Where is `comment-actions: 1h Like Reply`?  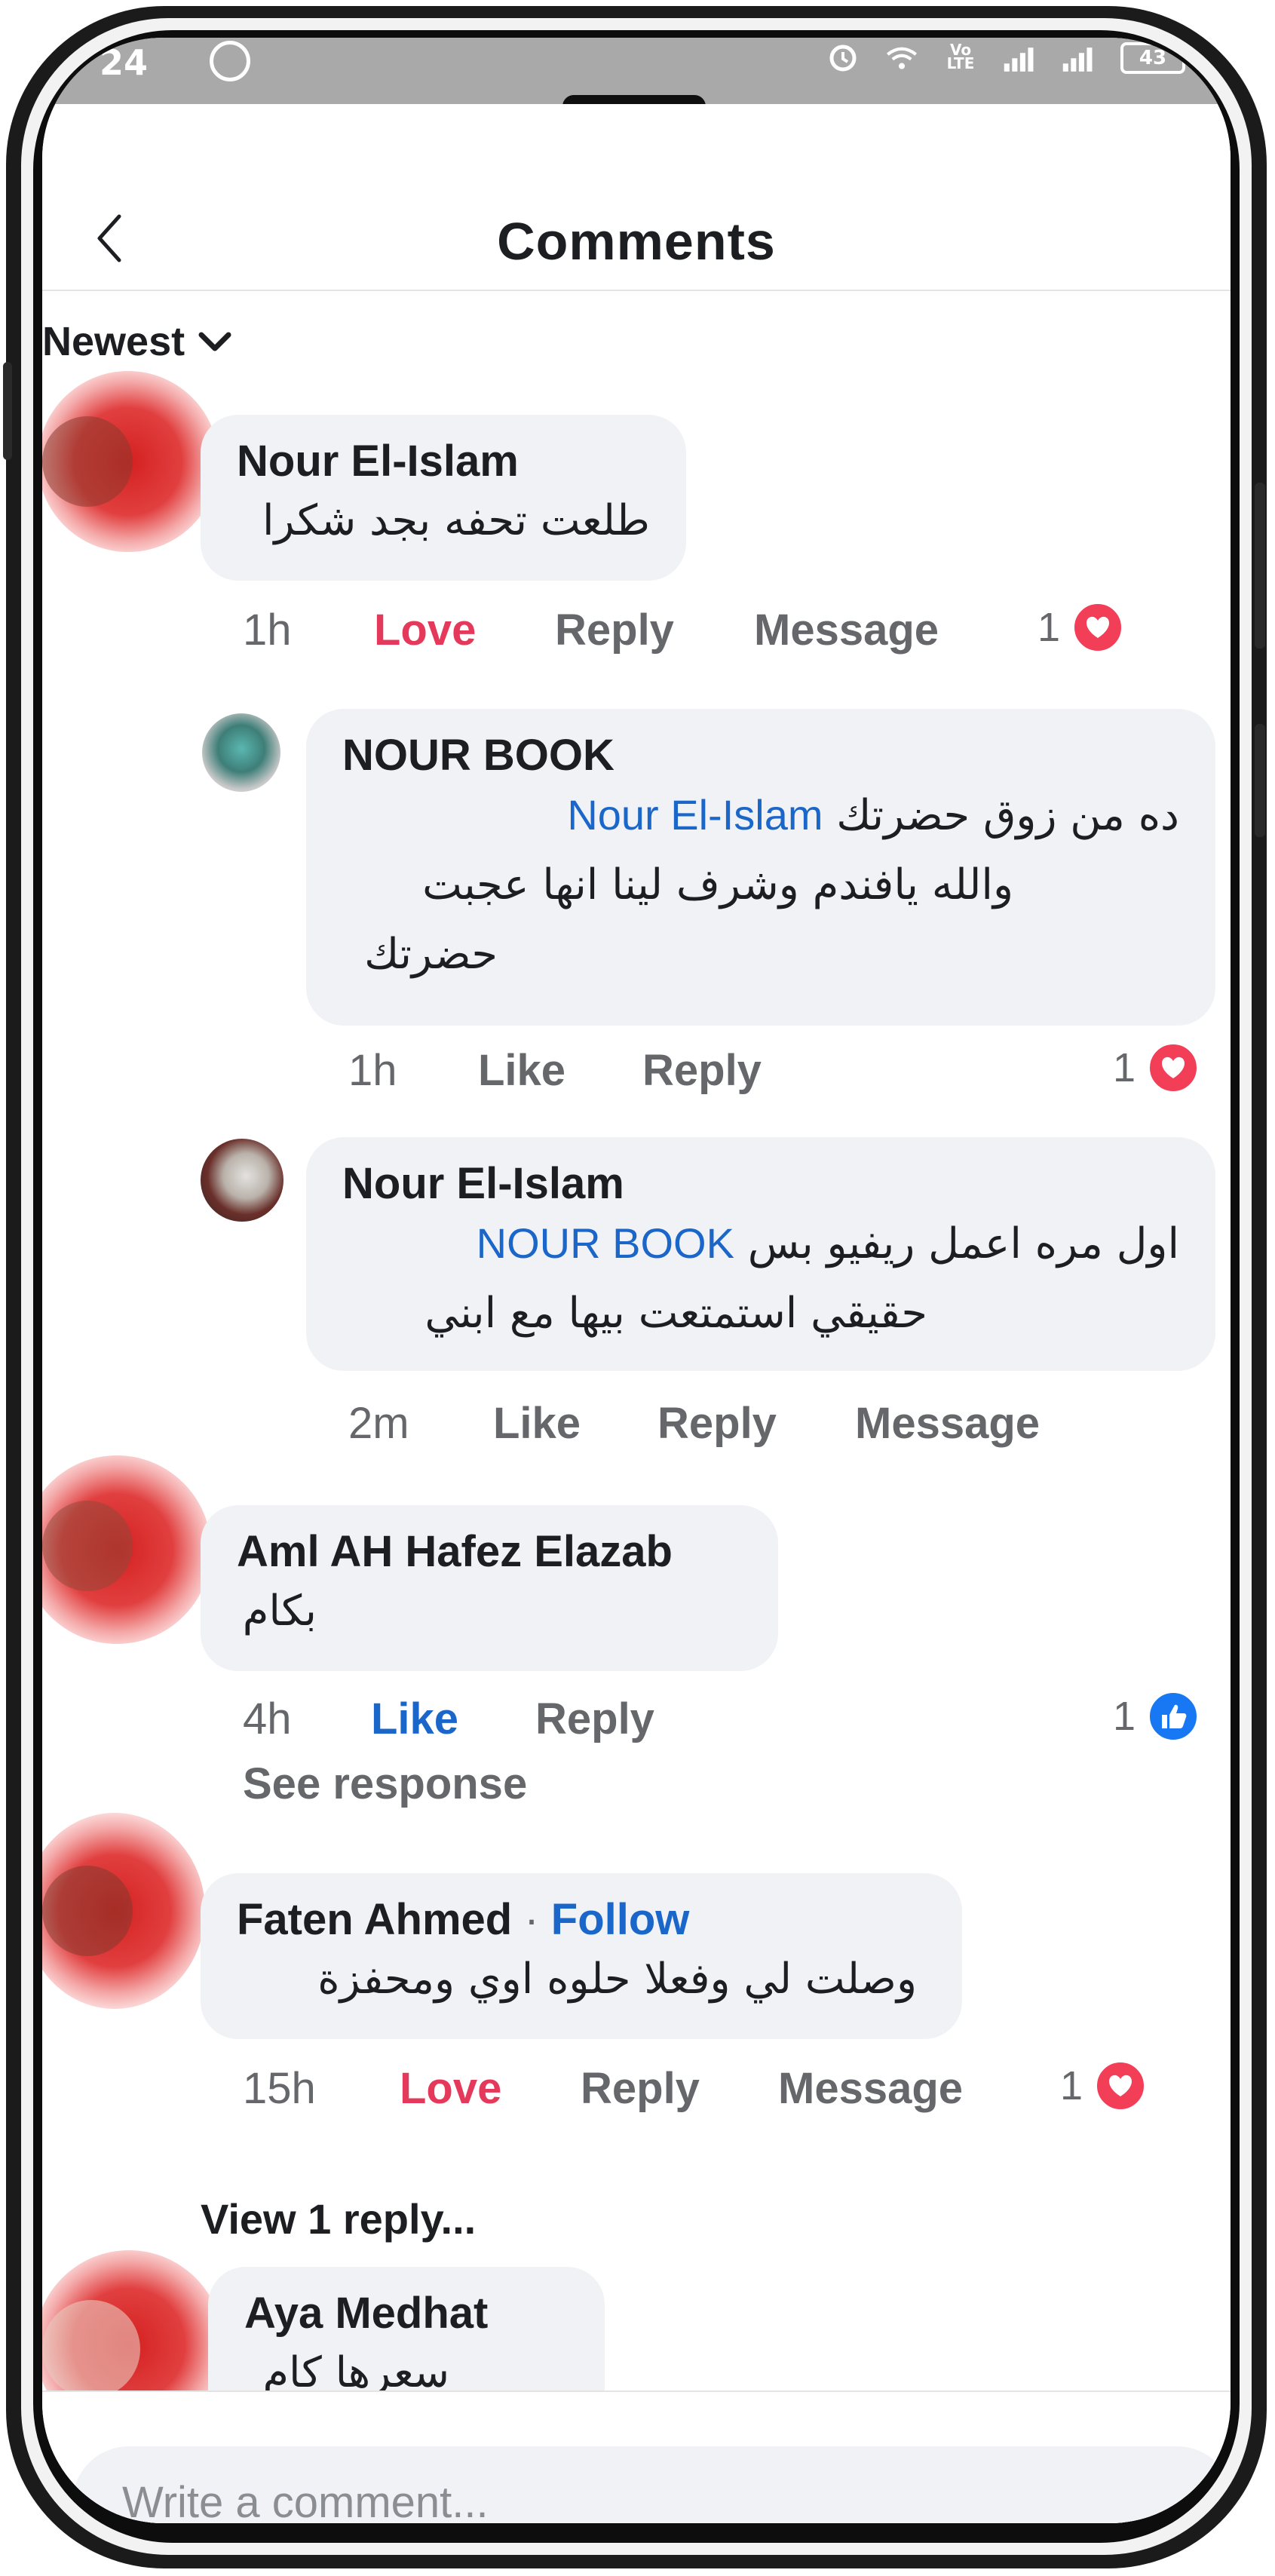 comment-actions: 1h Like Reply is located at coordinates (555, 1070).